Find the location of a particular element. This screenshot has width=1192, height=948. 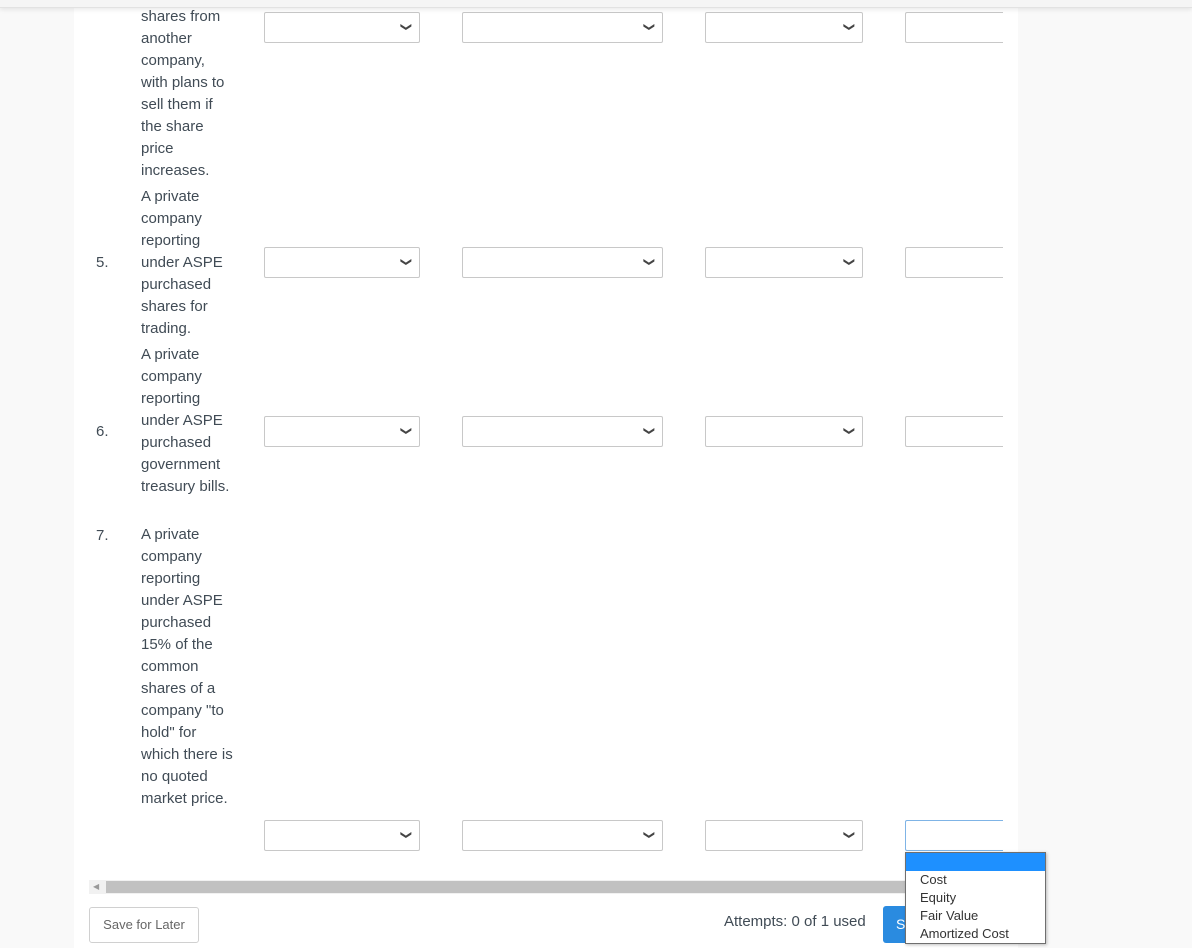

attempts-counter: Attempts: 0 of 1 used is located at coordinates (795, 921).